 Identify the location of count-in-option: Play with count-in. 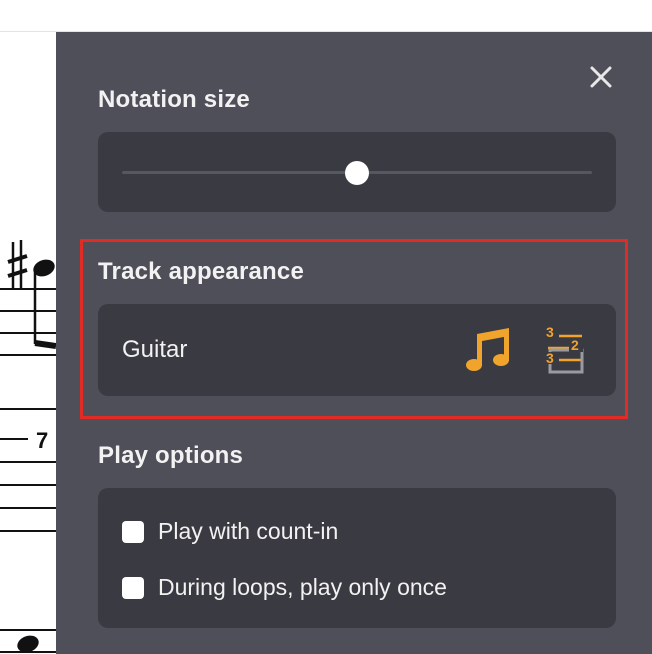
(230, 531).